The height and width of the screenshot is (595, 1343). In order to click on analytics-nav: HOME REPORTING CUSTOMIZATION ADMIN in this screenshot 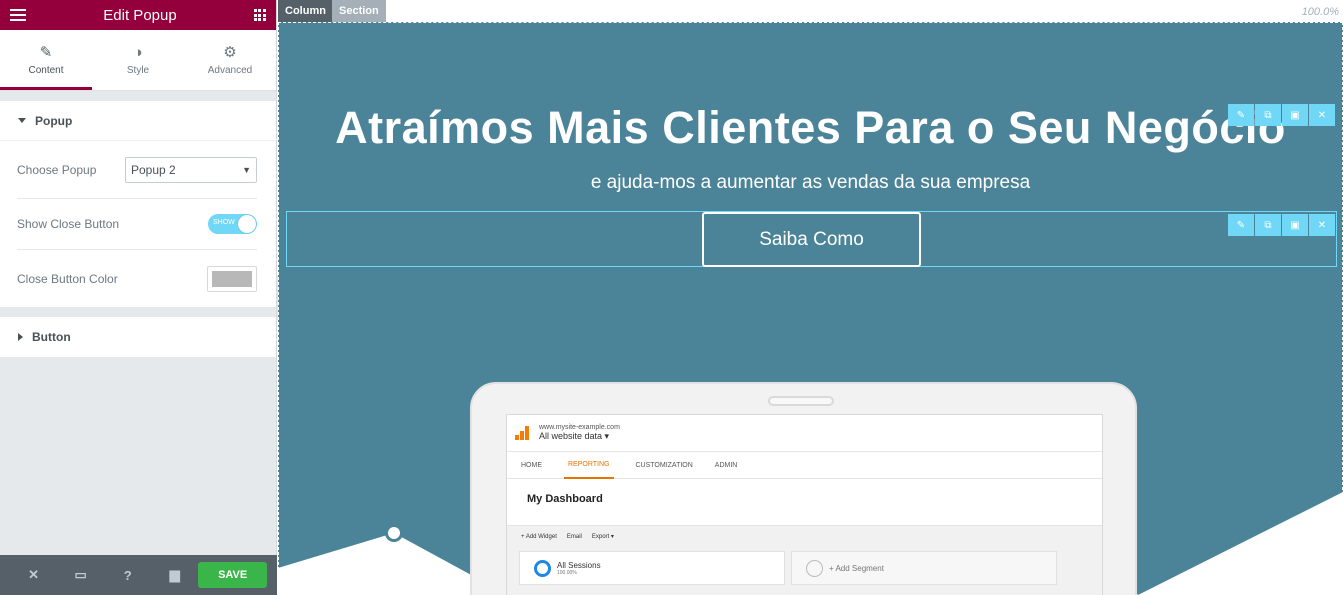, I will do `click(804, 465)`.